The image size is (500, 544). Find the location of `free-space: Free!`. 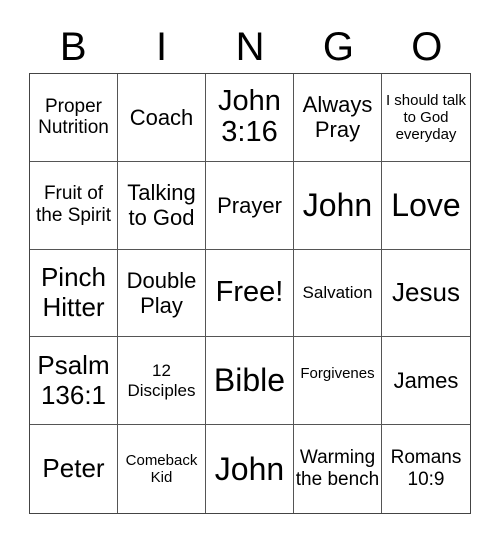

free-space: Free! is located at coordinates (250, 293).